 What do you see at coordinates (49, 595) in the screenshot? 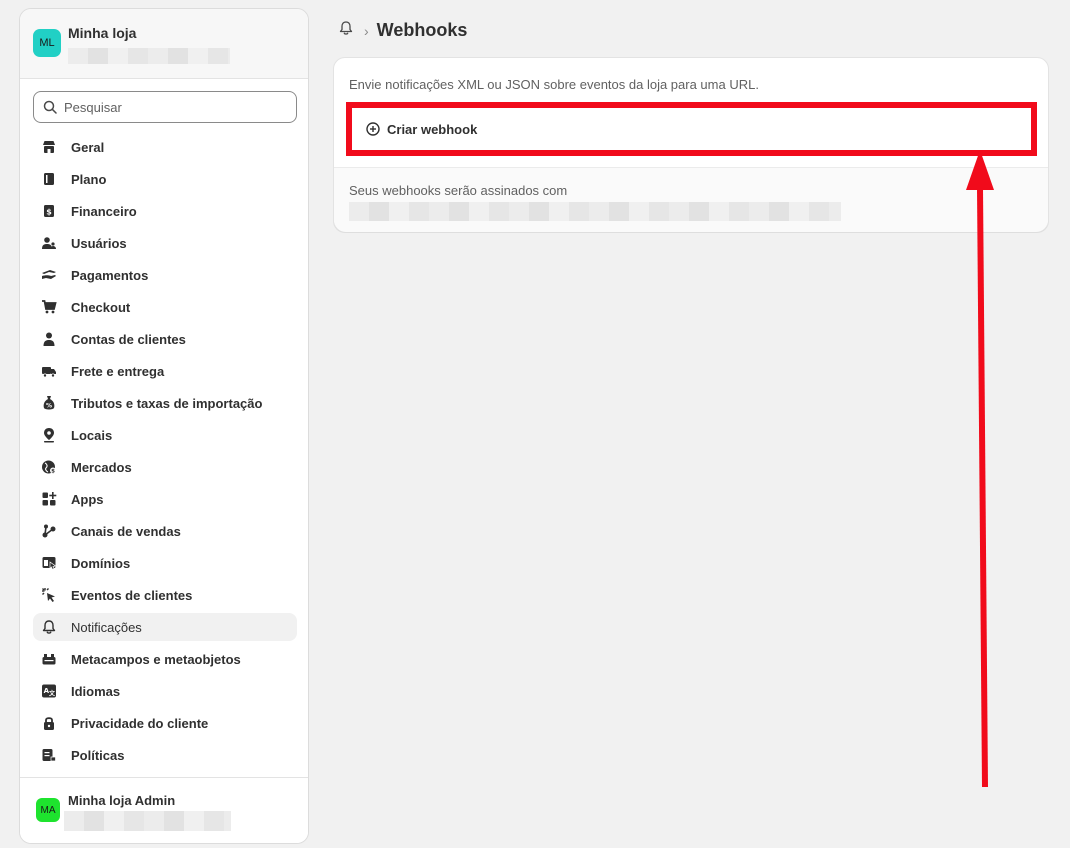
I see `cursor-click-icon` at bounding box center [49, 595].